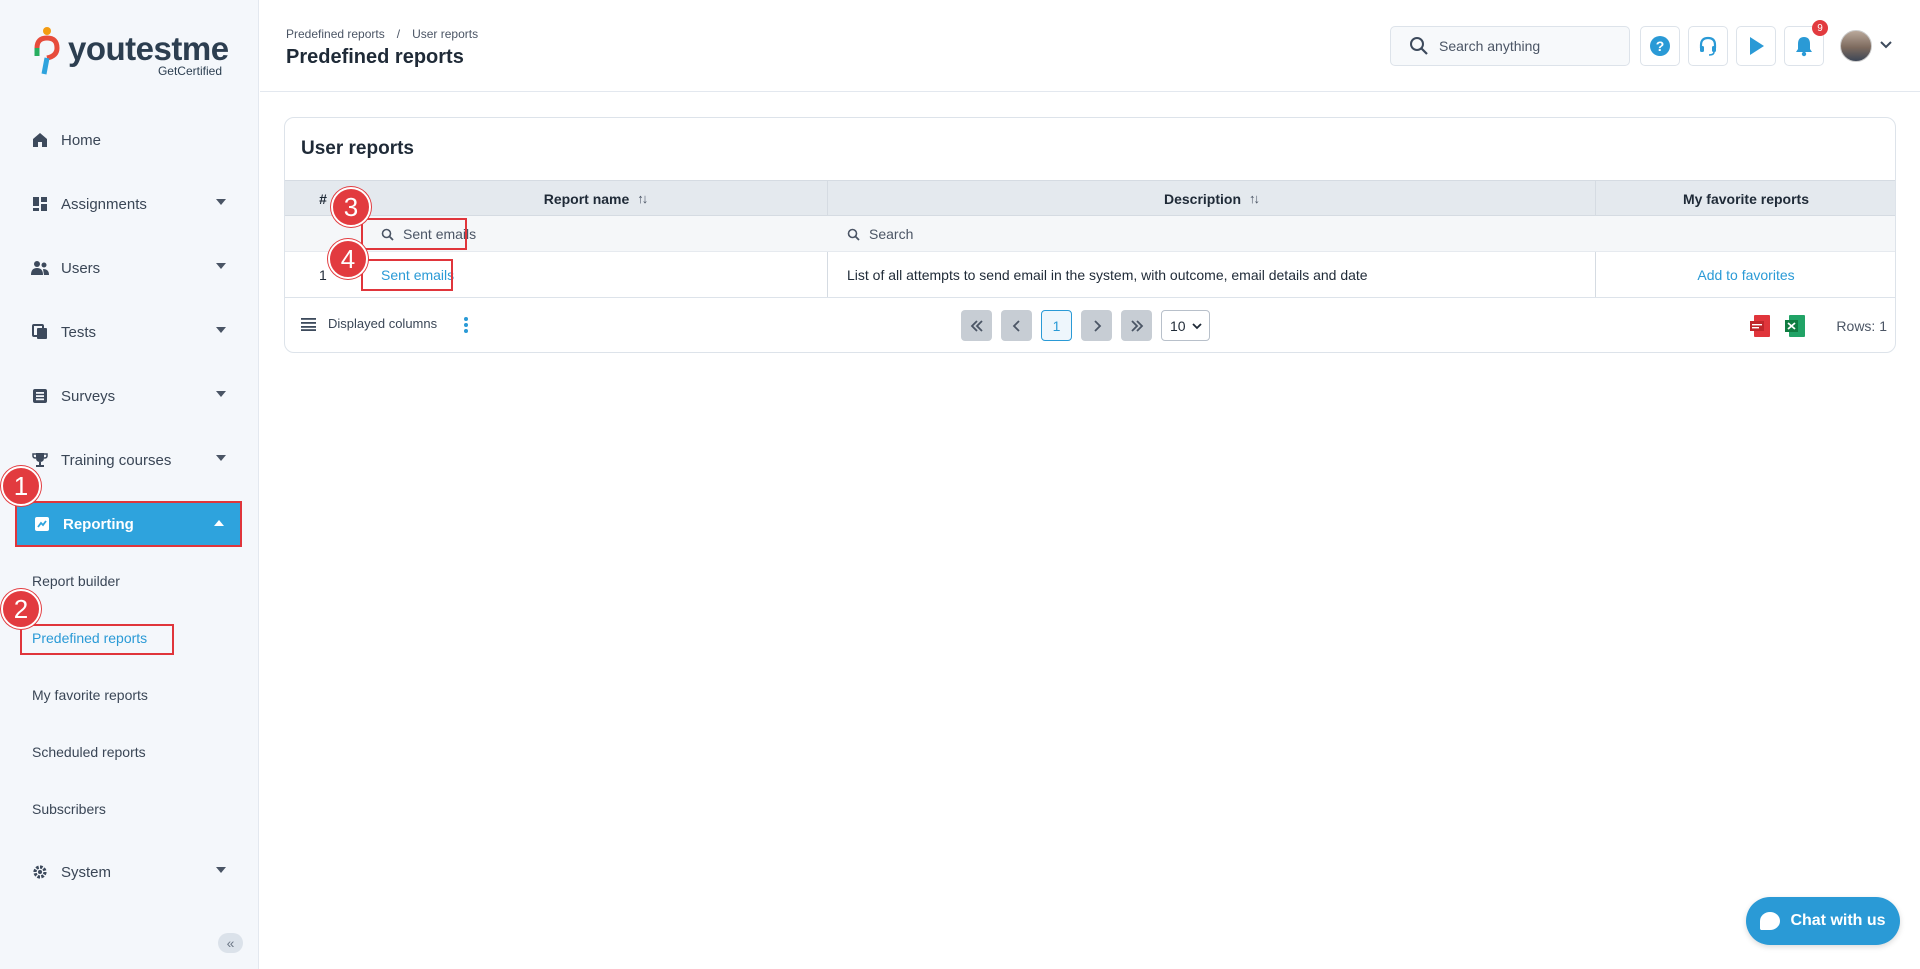 This screenshot has width=1920, height=969. I want to click on chat-bubble-icon, so click(1770, 921).